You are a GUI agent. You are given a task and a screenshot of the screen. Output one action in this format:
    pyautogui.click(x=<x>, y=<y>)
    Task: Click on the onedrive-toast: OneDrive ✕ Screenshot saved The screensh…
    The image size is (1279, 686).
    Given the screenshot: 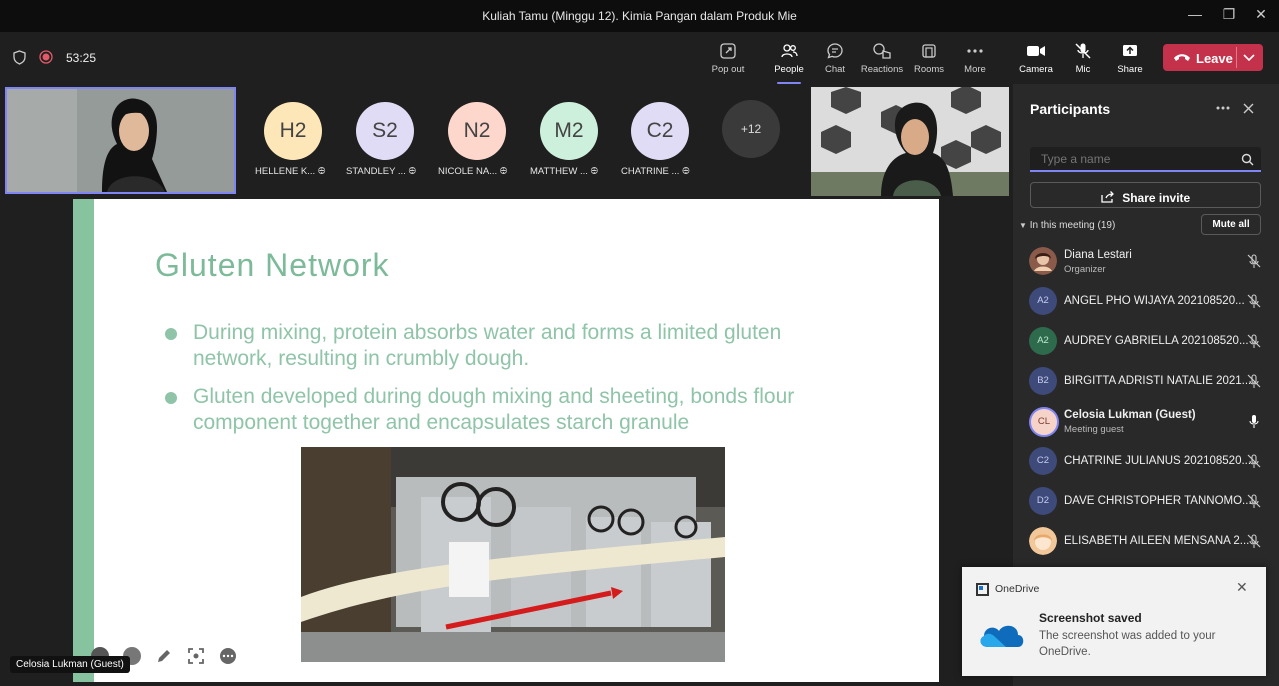 What is the action you would take?
    pyautogui.click(x=1114, y=621)
    